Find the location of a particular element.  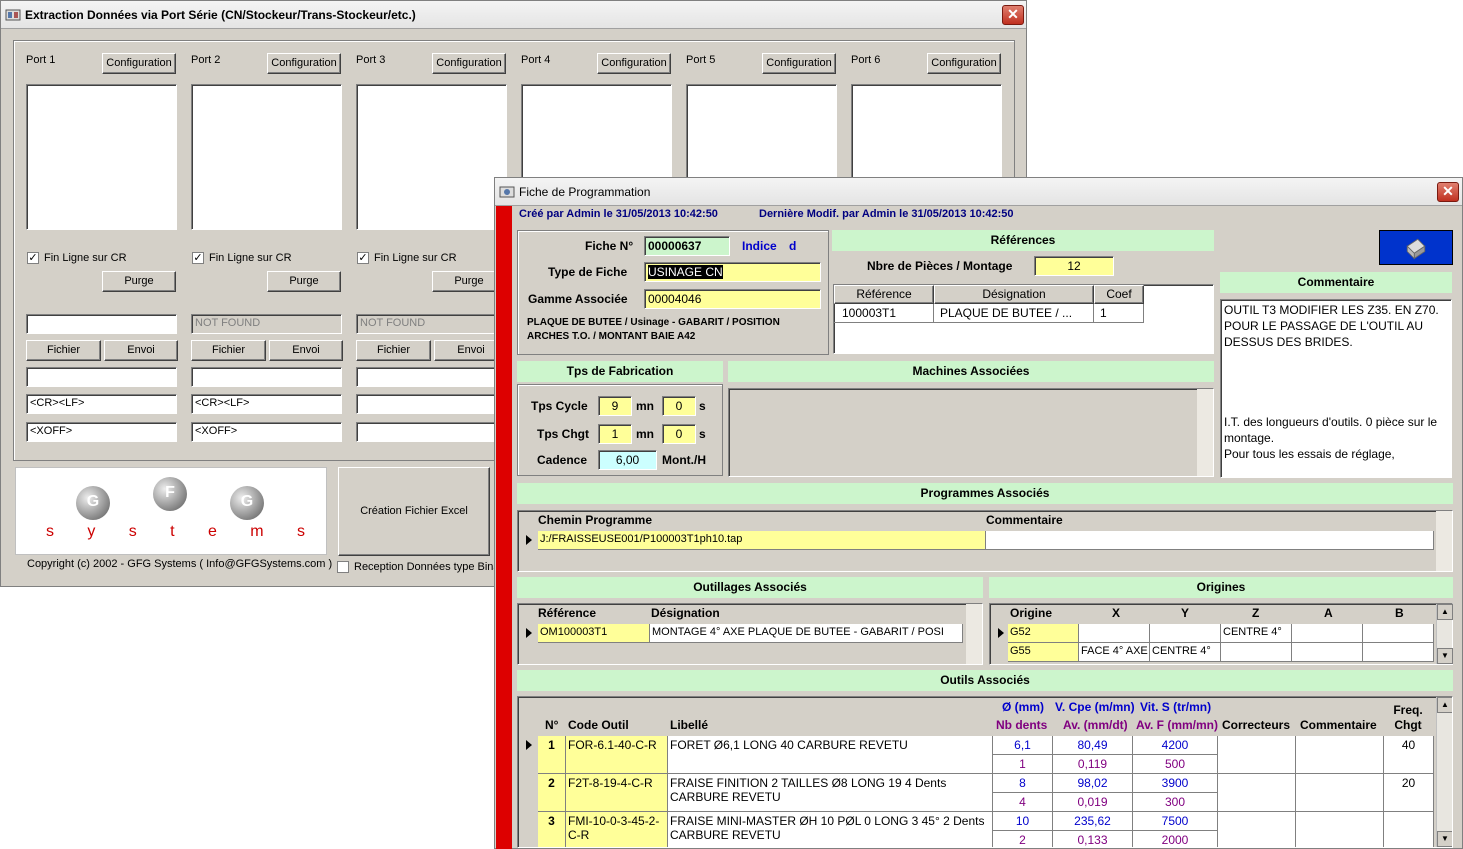

tool-header-n: N° is located at coordinates (551, 725).